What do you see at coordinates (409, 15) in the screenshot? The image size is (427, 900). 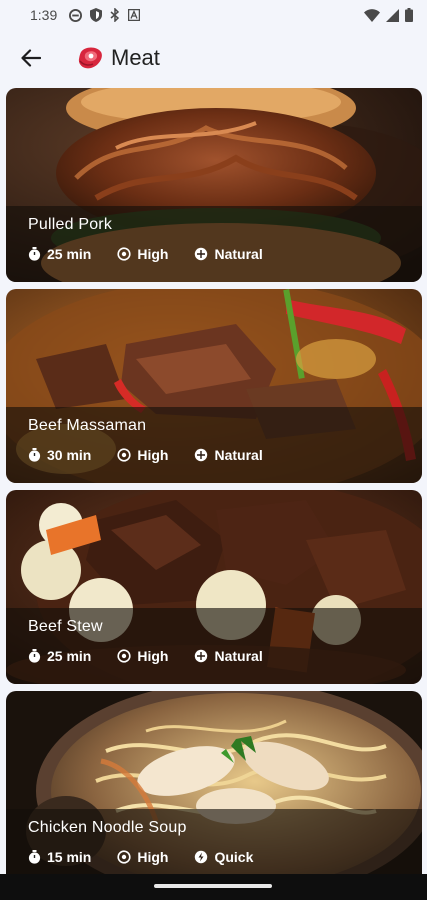 I see `battery-icon` at bounding box center [409, 15].